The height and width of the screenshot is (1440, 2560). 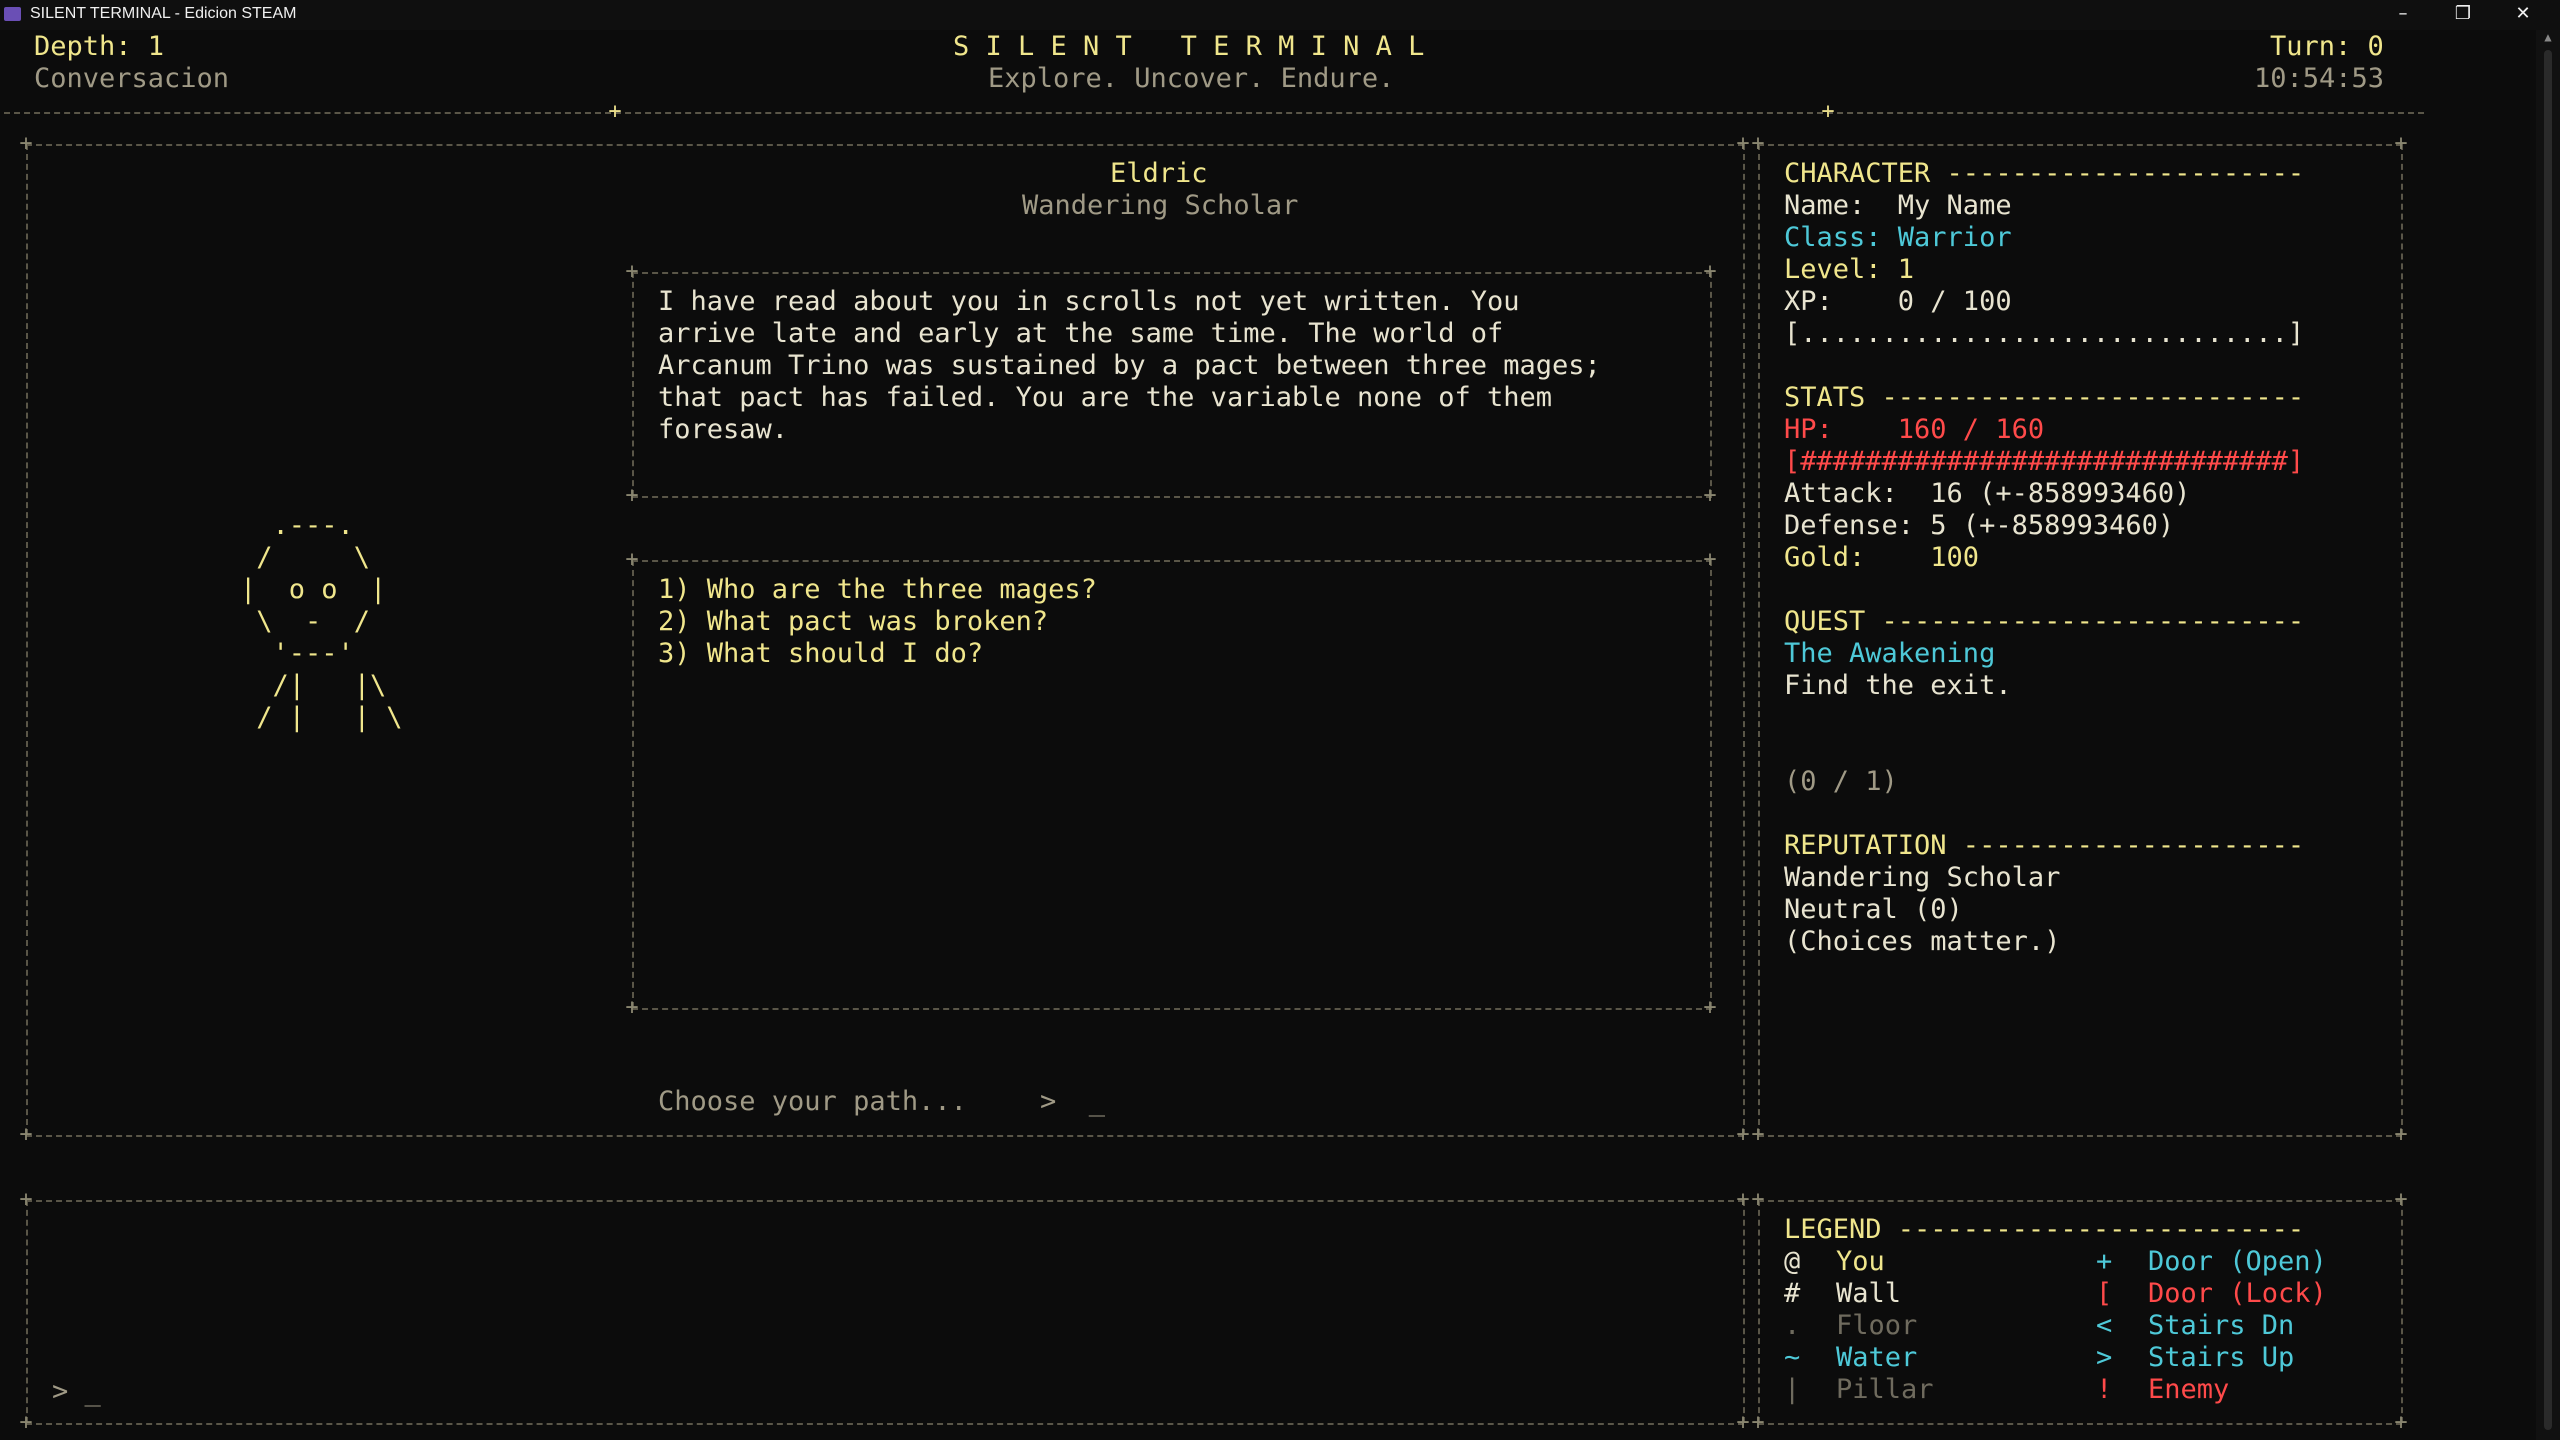 What do you see at coordinates (2403, 15) in the screenshot?
I see `minimize-button: –` at bounding box center [2403, 15].